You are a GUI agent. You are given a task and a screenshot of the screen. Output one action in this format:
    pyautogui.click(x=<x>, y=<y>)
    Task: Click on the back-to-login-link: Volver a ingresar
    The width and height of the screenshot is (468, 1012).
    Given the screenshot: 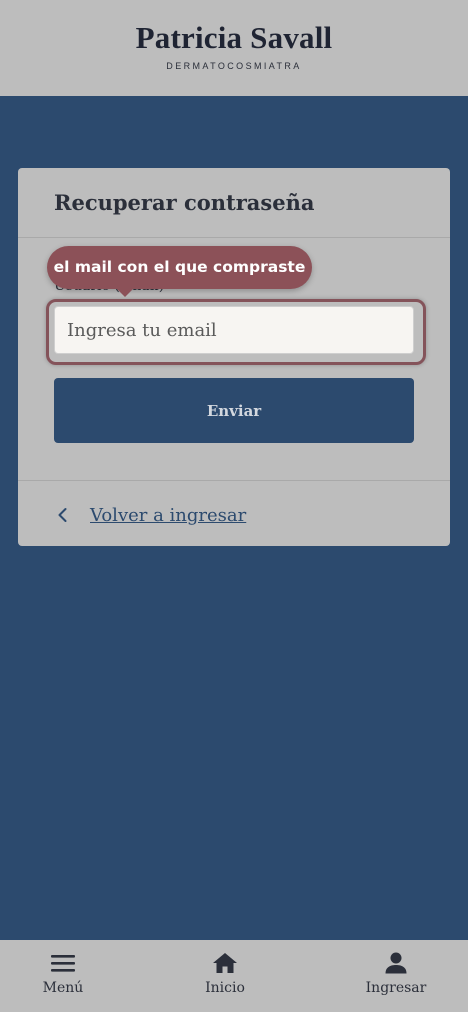 What is the action you would take?
    pyautogui.click(x=150, y=515)
    